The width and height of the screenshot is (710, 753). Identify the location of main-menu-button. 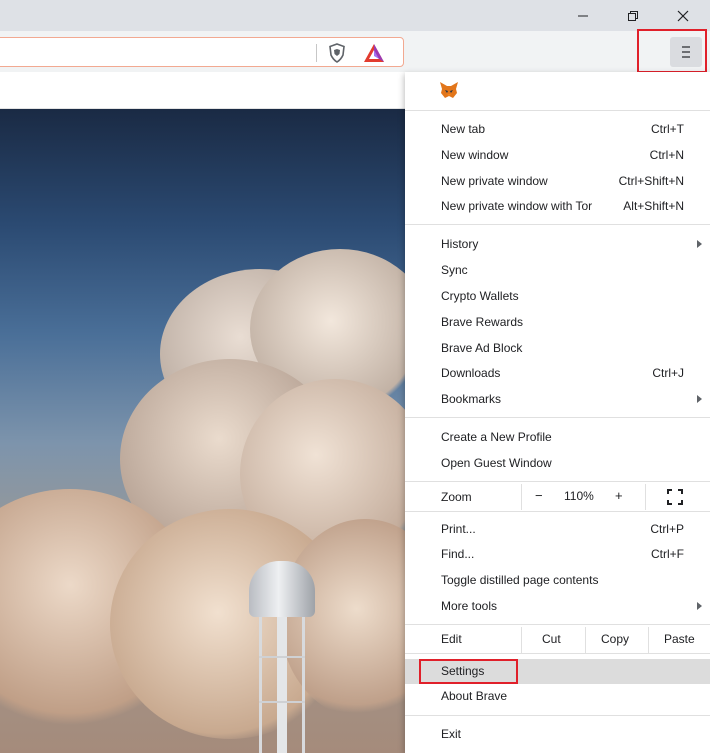
(686, 52).